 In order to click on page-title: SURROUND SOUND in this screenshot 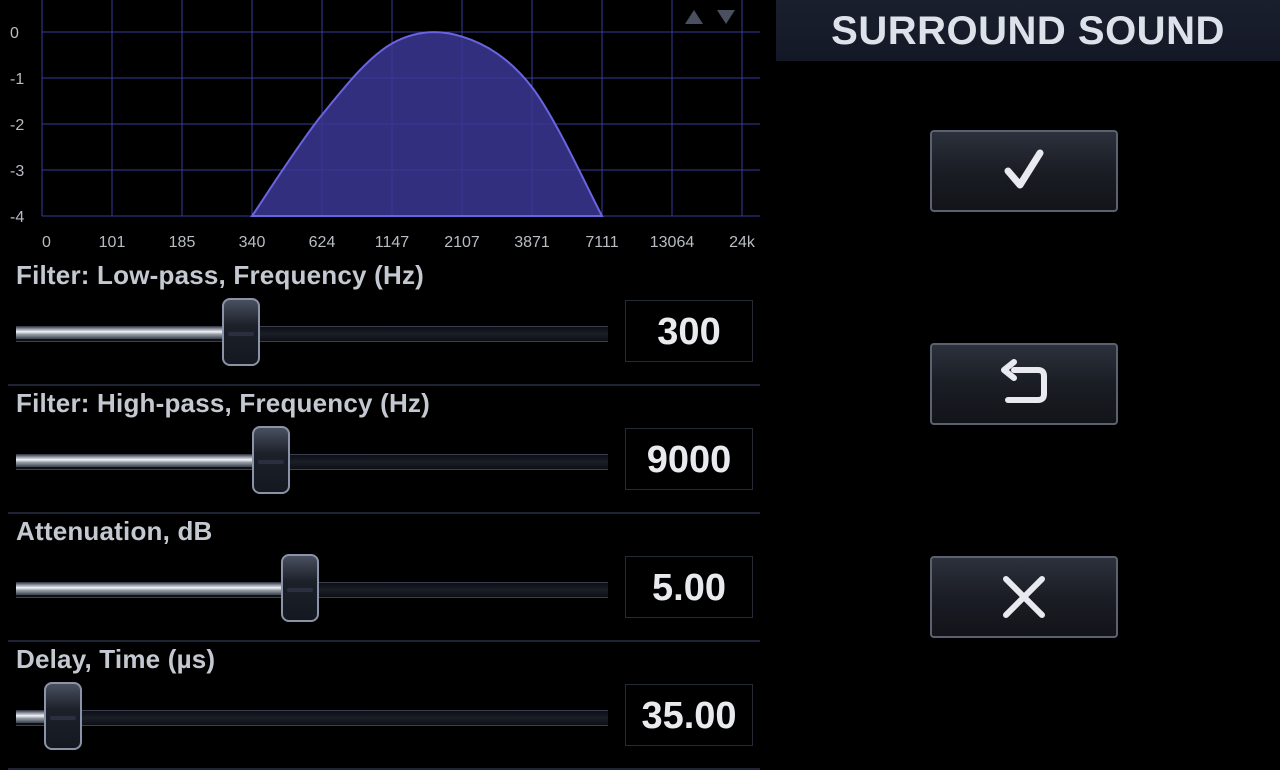, I will do `click(1028, 30)`.